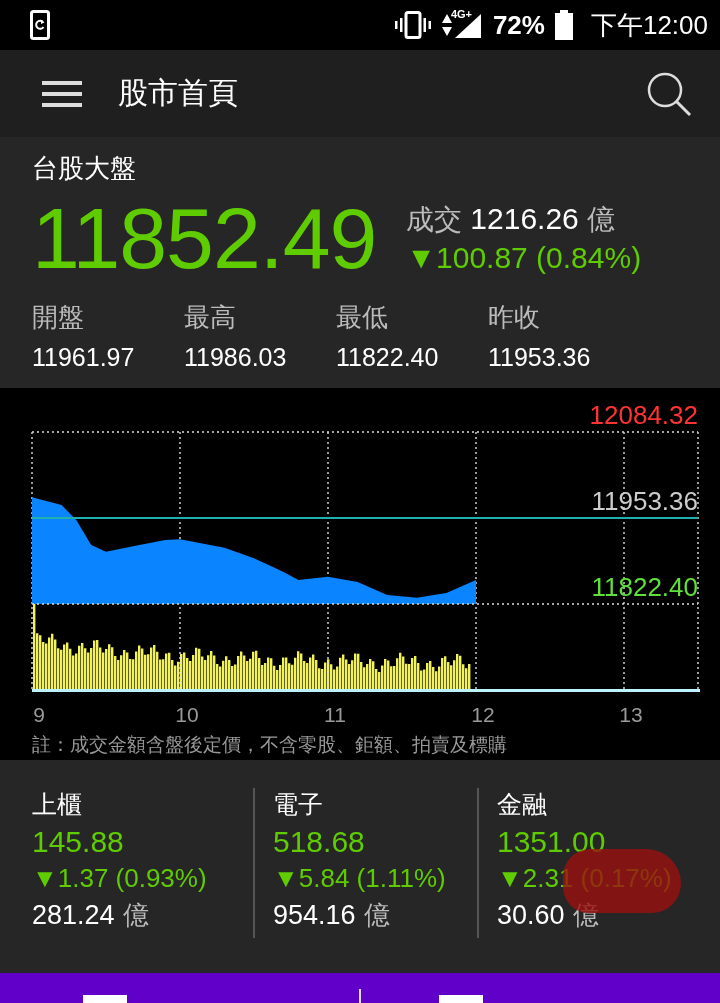 This screenshot has width=720, height=1003. What do you see at coordinates (514, 317) in the screenshot?
I see `stat-label: 昨收` at bounding box center [514, 317].